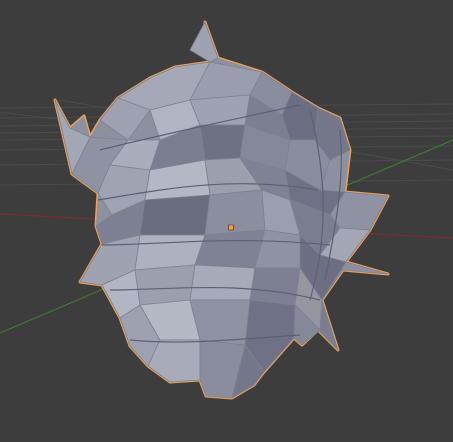 The height and width of the screenshot is (442, 453). What do you see at coordinates (231, 227) in the screenshot?
I see `origin-point-icon` at bounding box center [231, 227].